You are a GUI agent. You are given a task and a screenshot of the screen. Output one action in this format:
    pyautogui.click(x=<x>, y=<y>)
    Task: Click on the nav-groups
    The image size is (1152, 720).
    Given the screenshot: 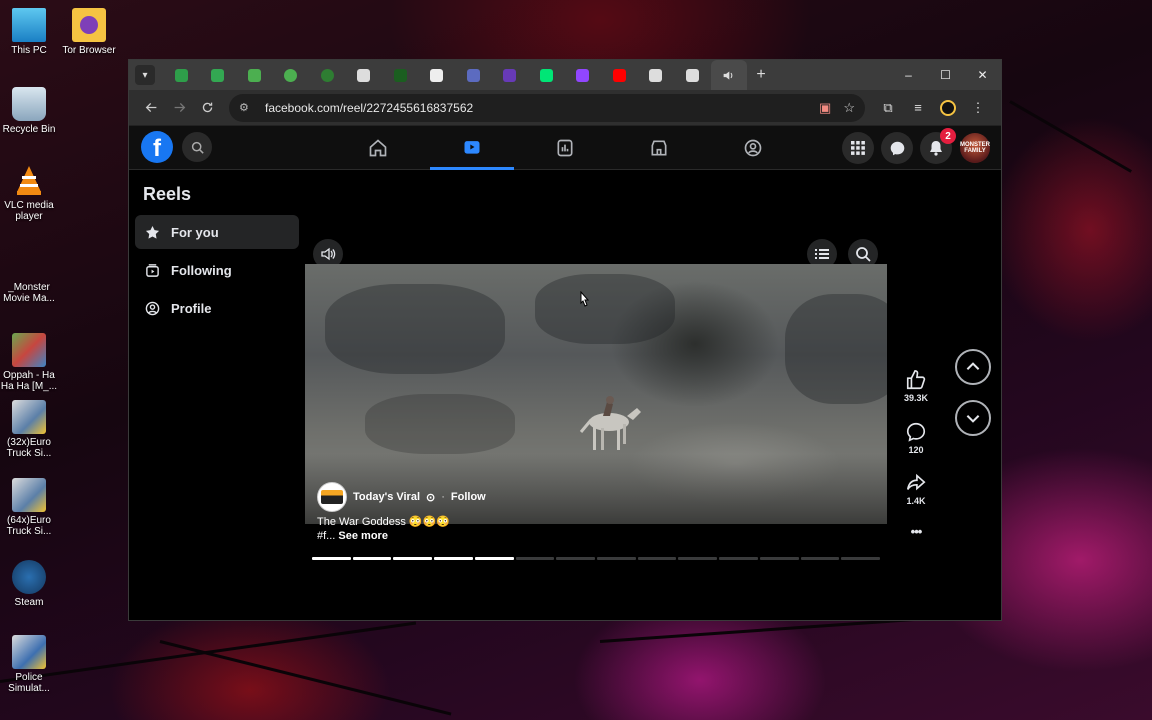 What is the action you would take?
    pyautogui.click(x=753, y=148)
    